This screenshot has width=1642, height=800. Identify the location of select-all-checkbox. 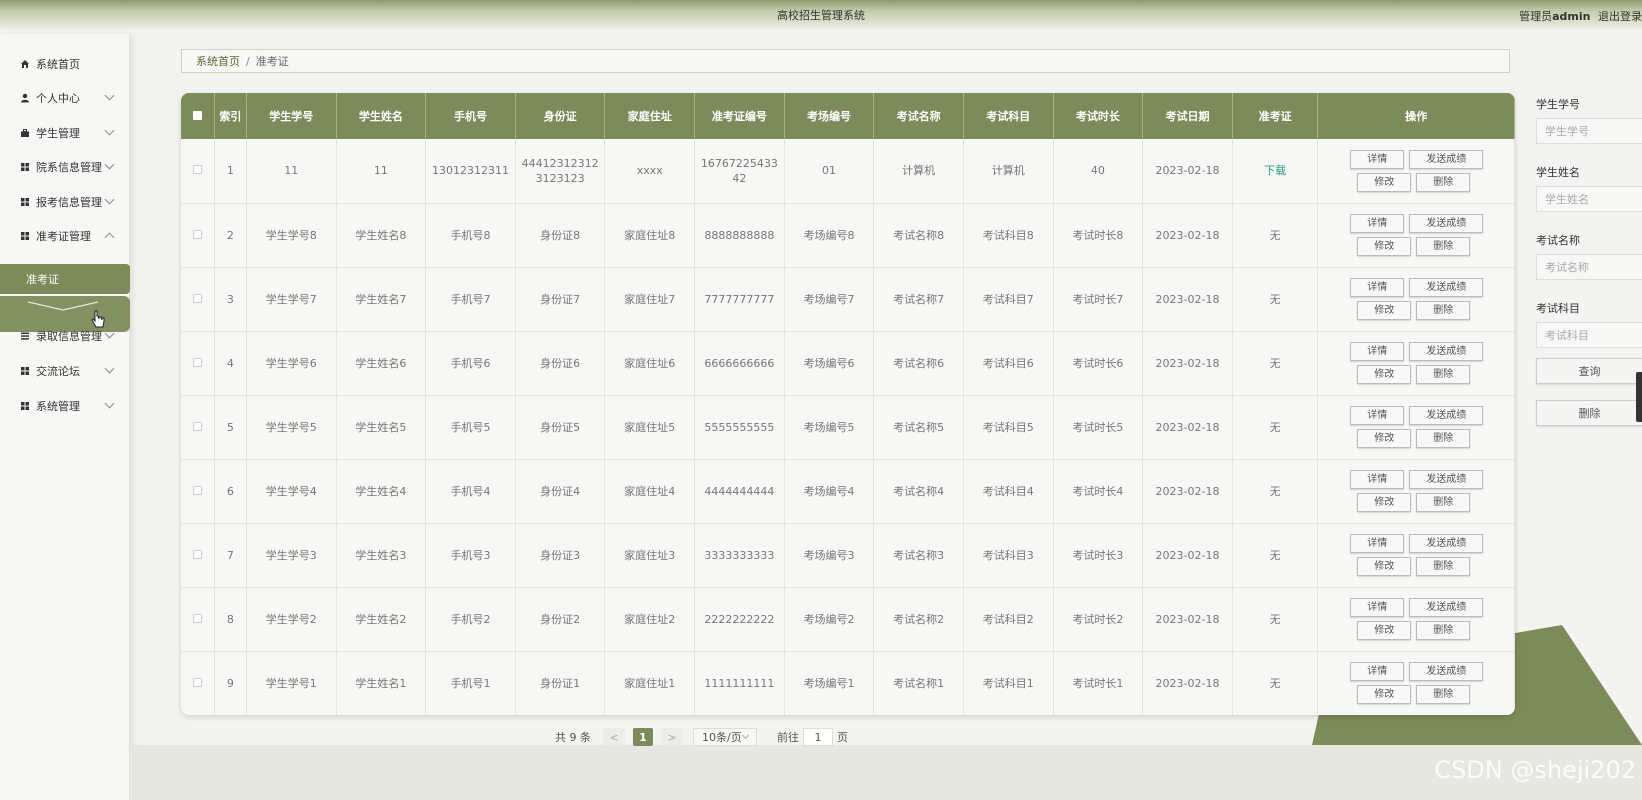
(197, 115).